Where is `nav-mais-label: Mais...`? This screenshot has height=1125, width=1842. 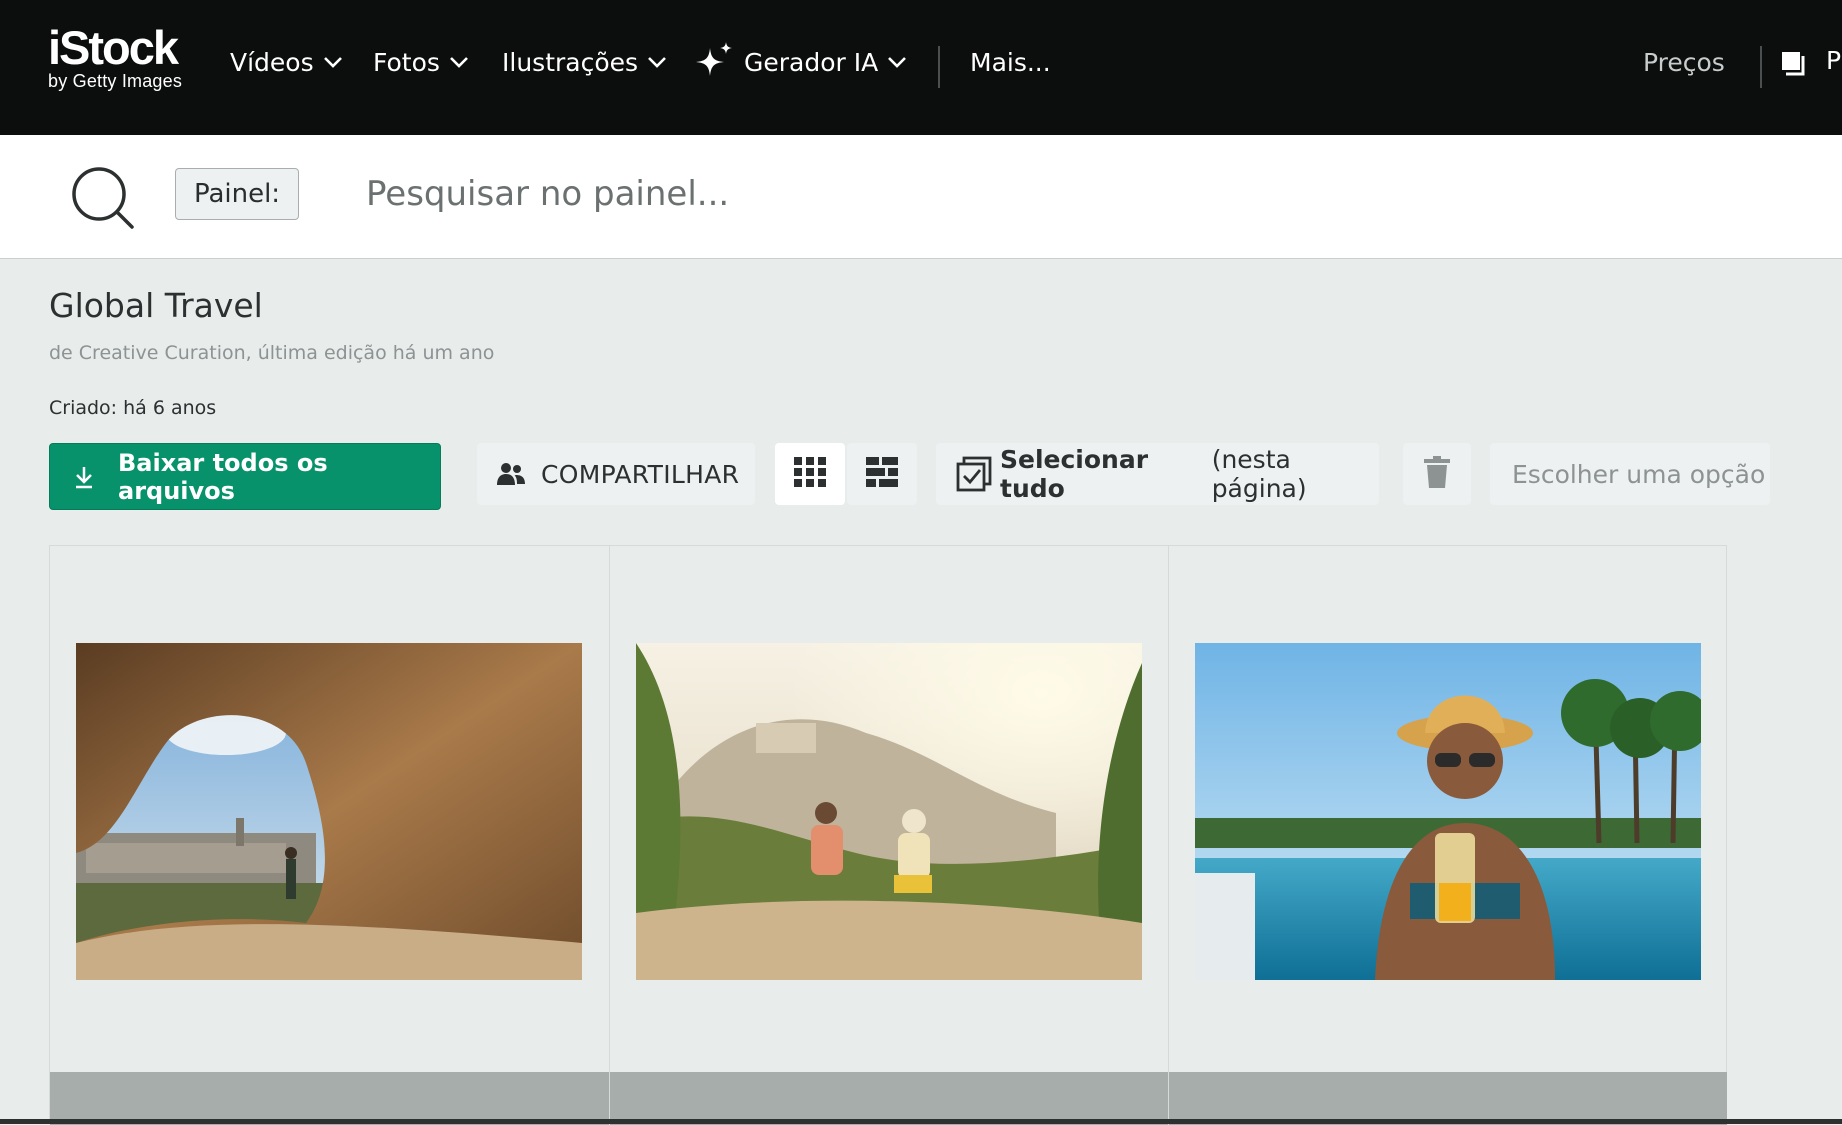 nav-mais-label: Mais... is located at coordinates (1010, 62).